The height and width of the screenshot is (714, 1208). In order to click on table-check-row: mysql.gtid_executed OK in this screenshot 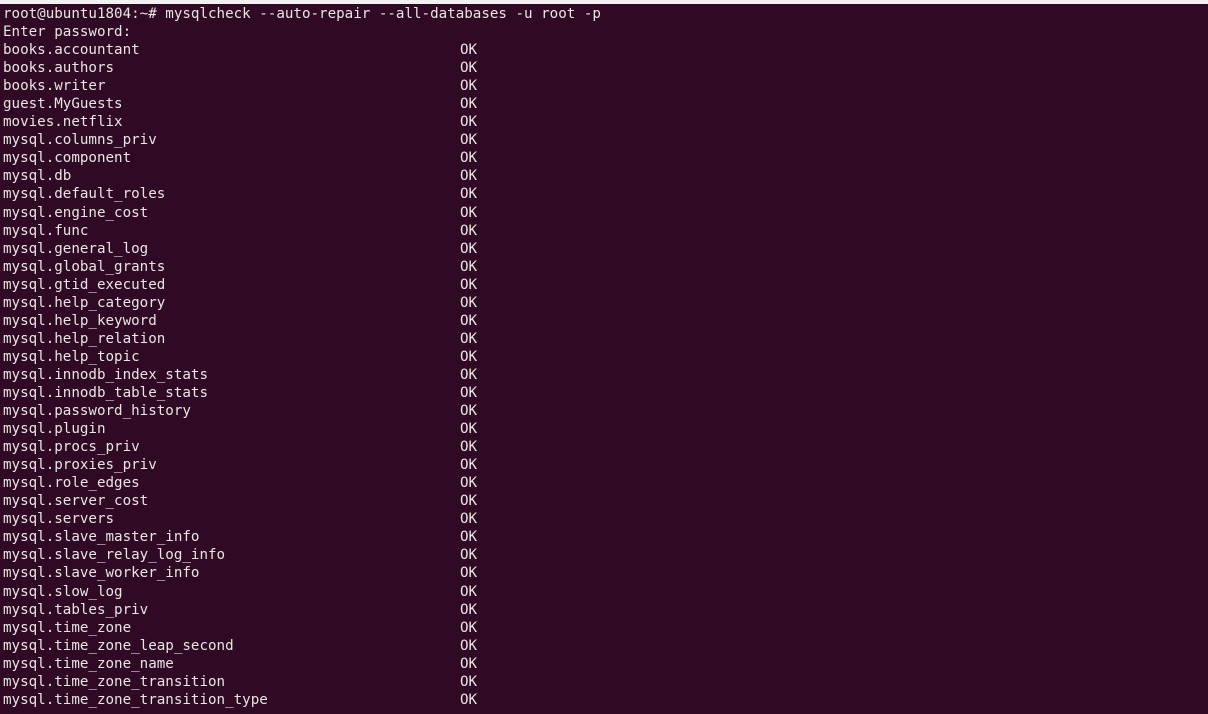, I will do `click(605, 285)`.